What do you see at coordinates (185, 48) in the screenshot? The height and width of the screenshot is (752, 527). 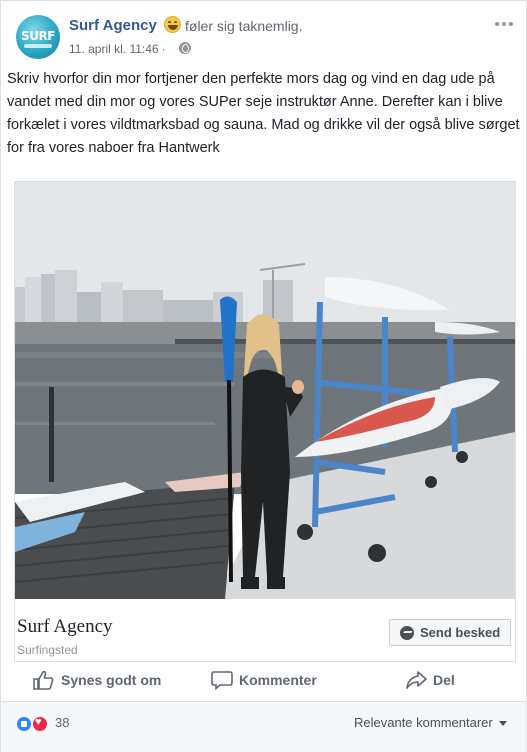 I see `globe-icon` at bounding box center [185, 48].